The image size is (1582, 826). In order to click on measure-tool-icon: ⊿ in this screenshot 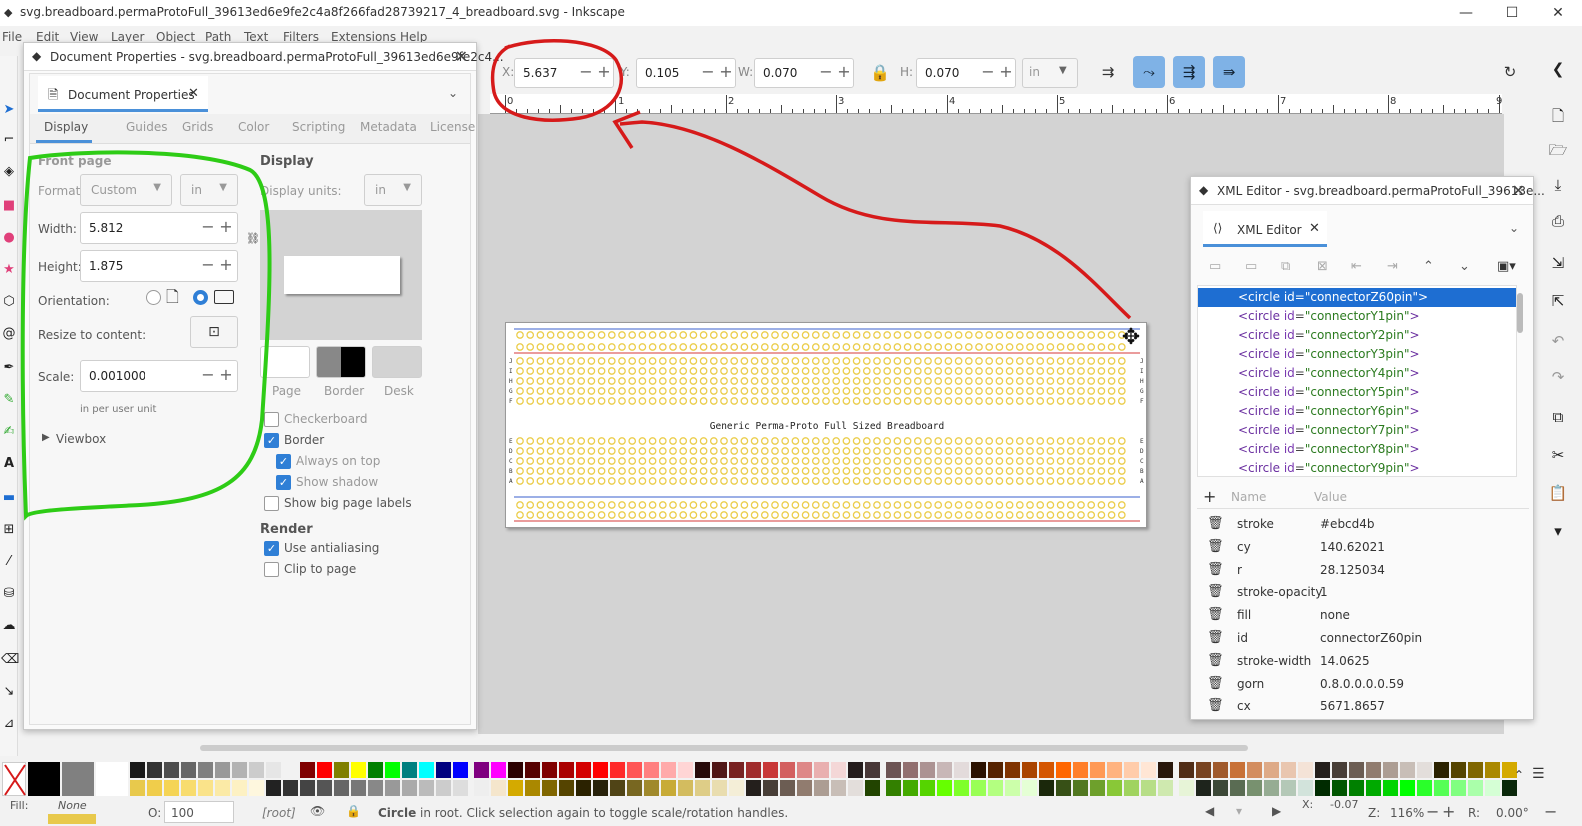, I will do `click(9, 724)`.